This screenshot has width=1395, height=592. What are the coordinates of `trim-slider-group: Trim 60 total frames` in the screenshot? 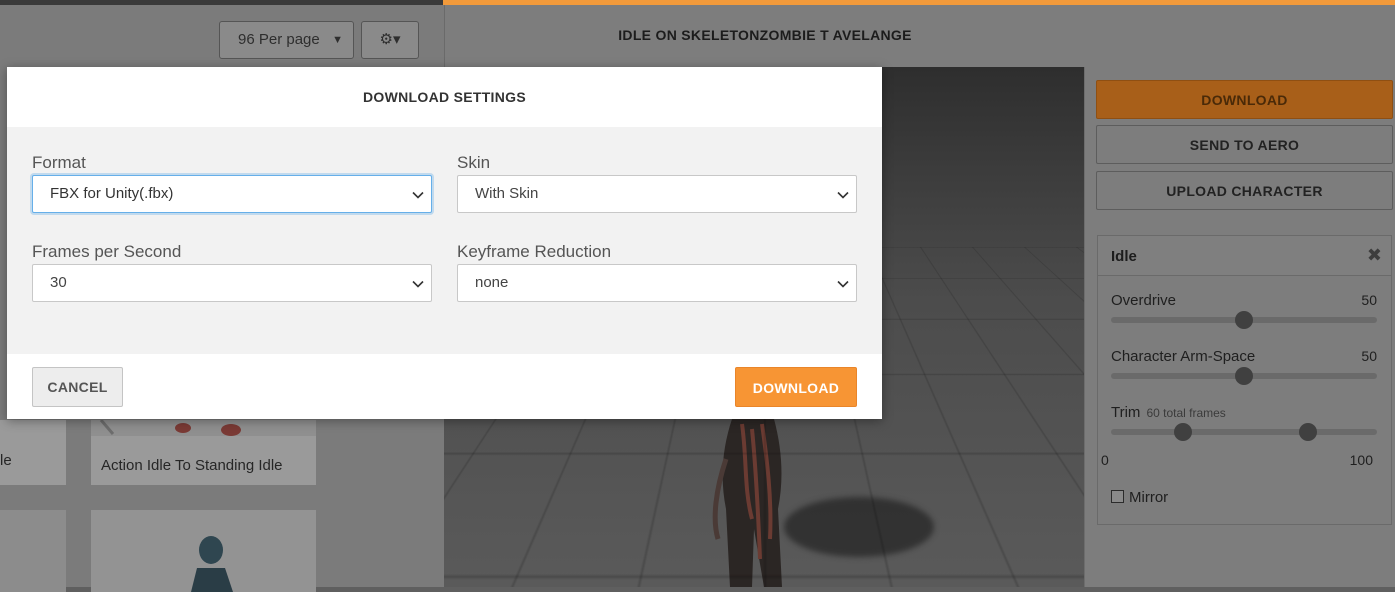 It's located at (1244, 422).